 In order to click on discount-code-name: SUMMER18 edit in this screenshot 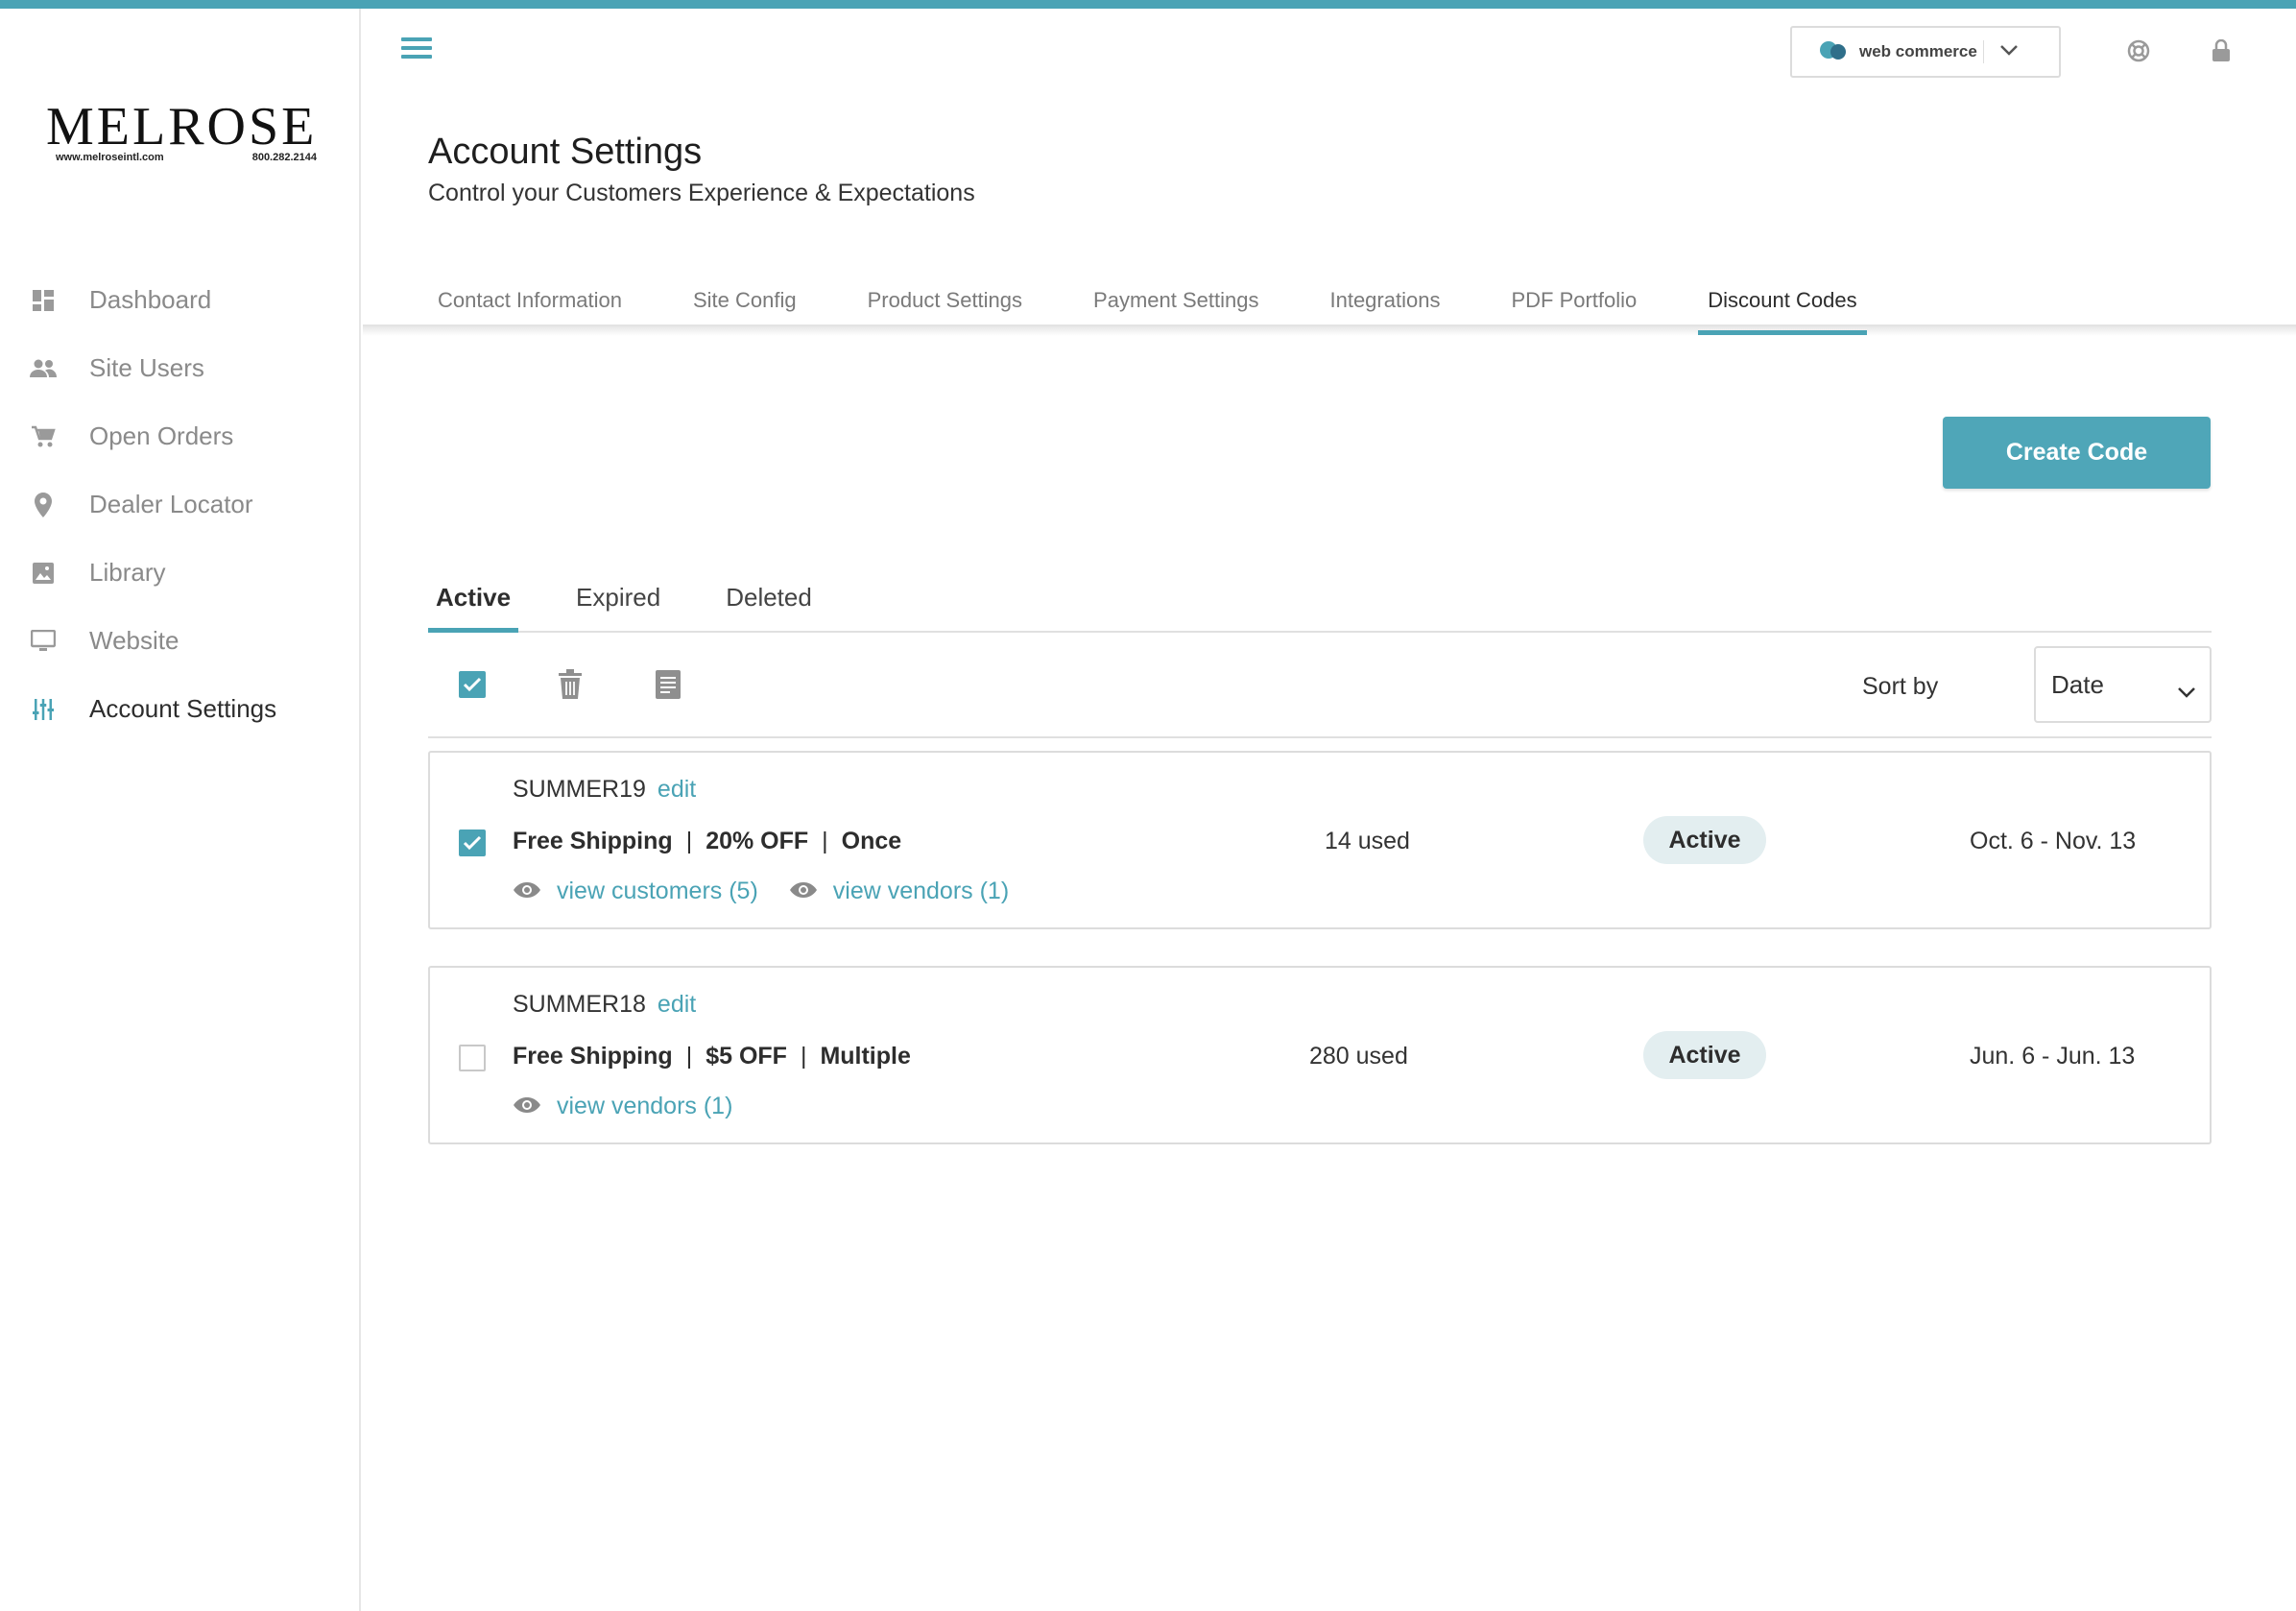, I will do `click(604, 1005)`.